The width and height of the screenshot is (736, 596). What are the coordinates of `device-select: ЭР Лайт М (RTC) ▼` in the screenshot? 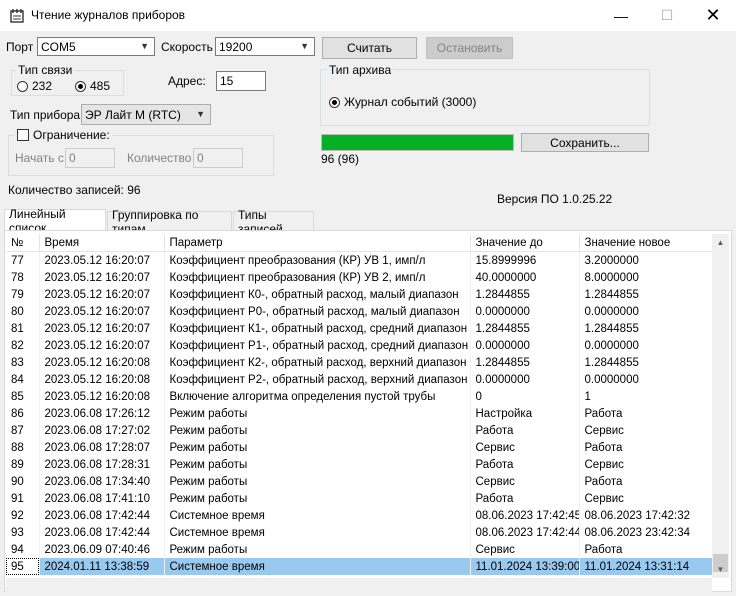 It's located at (146, 114).